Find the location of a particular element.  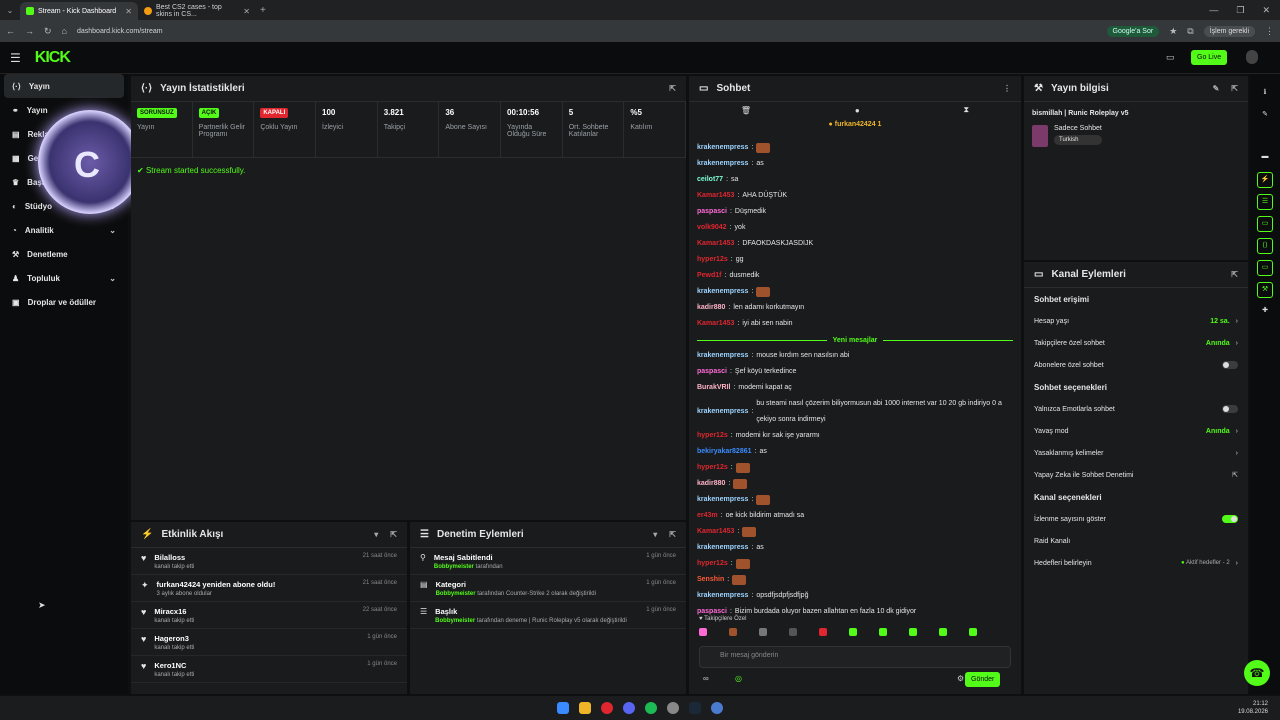

windows-start-icon is located at coordinates (563, 708).